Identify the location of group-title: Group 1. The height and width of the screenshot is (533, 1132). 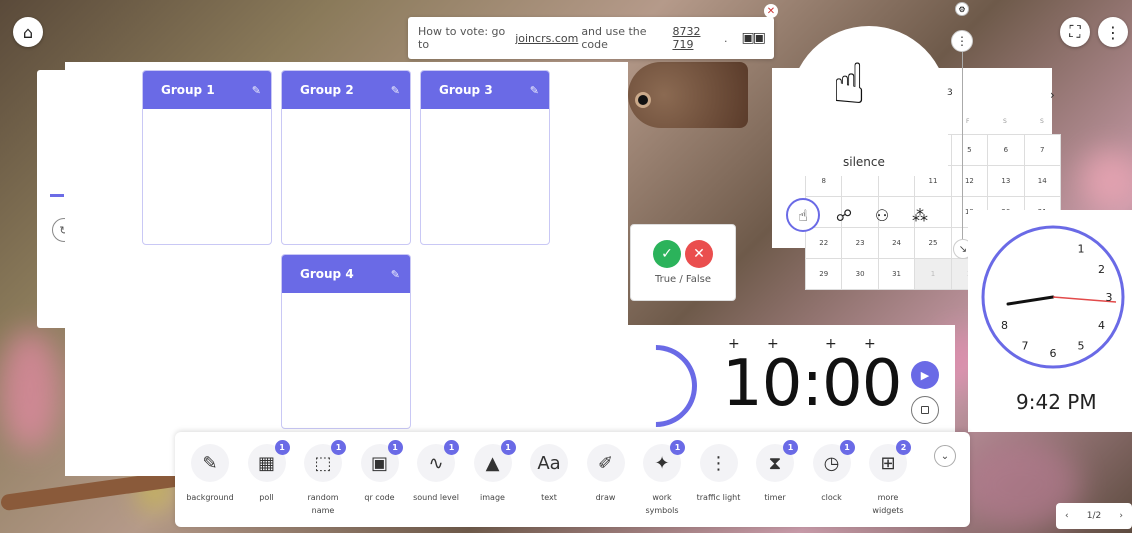
(188, 90).